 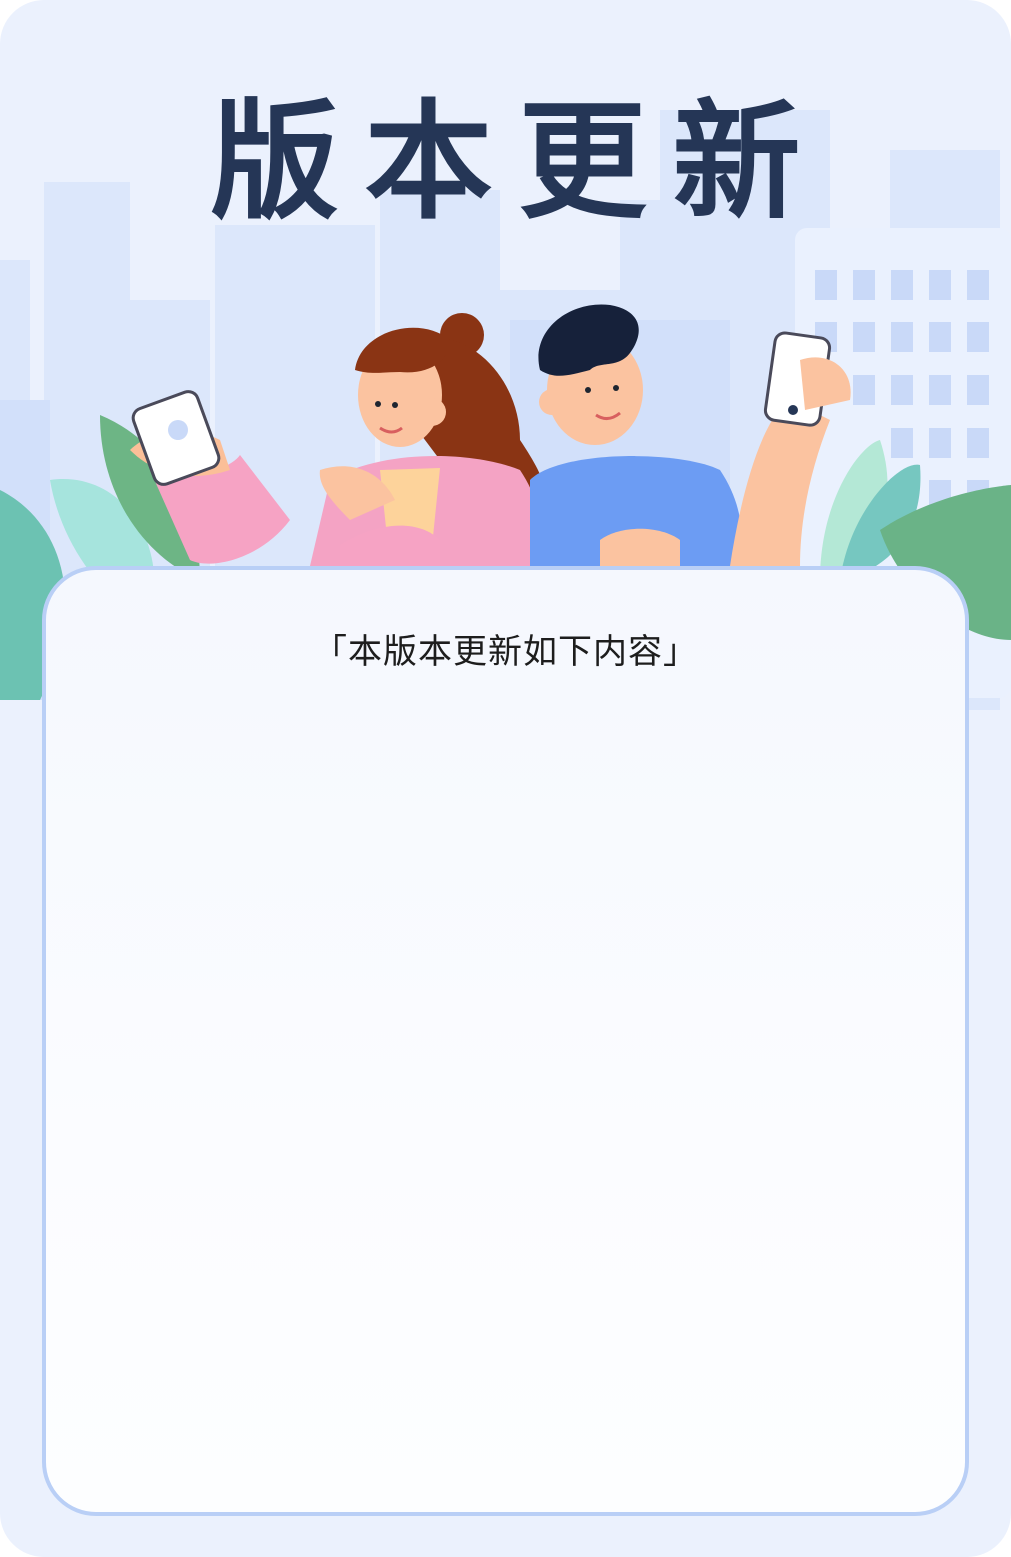 I want to click on update-subtitle: 「本版本更新如下内容」, so click(x=505, y=652).